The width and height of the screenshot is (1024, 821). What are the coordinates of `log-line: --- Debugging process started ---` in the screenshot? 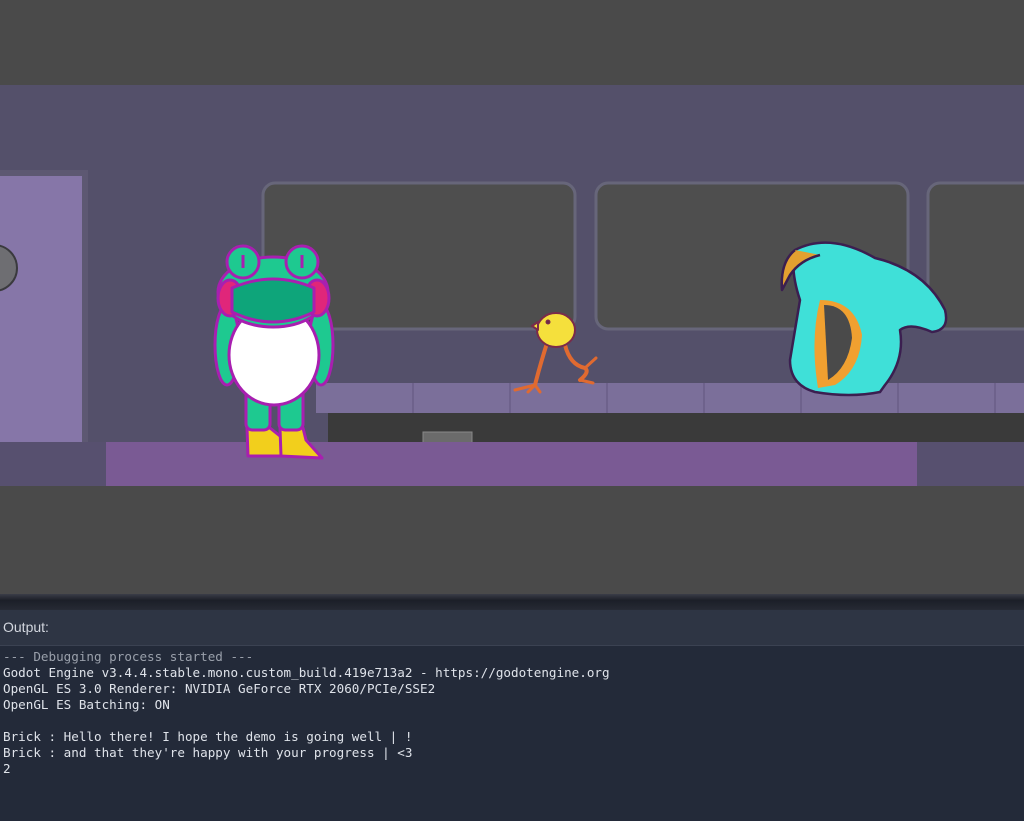 It's located at (128, 656).